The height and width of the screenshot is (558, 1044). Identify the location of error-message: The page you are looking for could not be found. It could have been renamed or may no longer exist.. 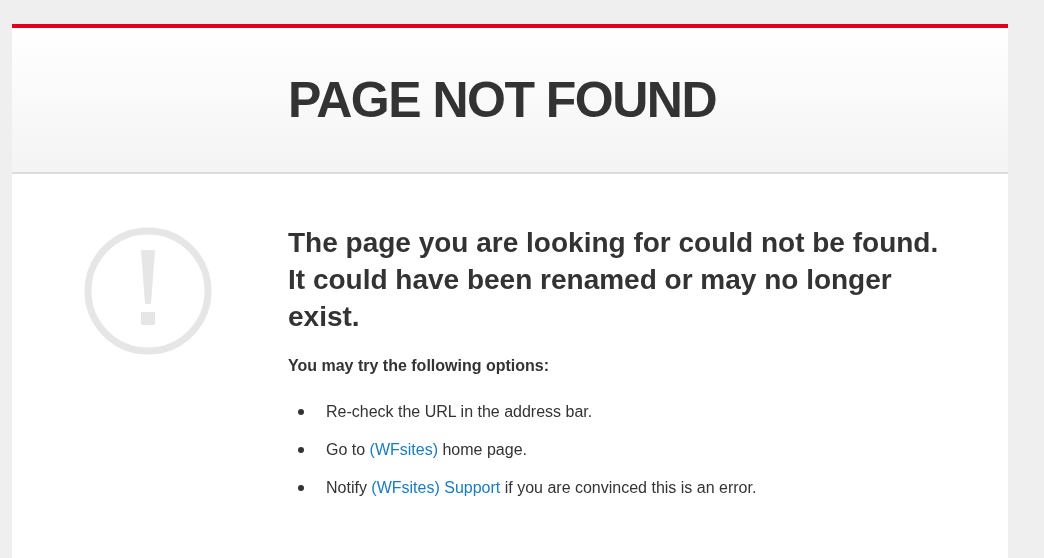
(614, 280).